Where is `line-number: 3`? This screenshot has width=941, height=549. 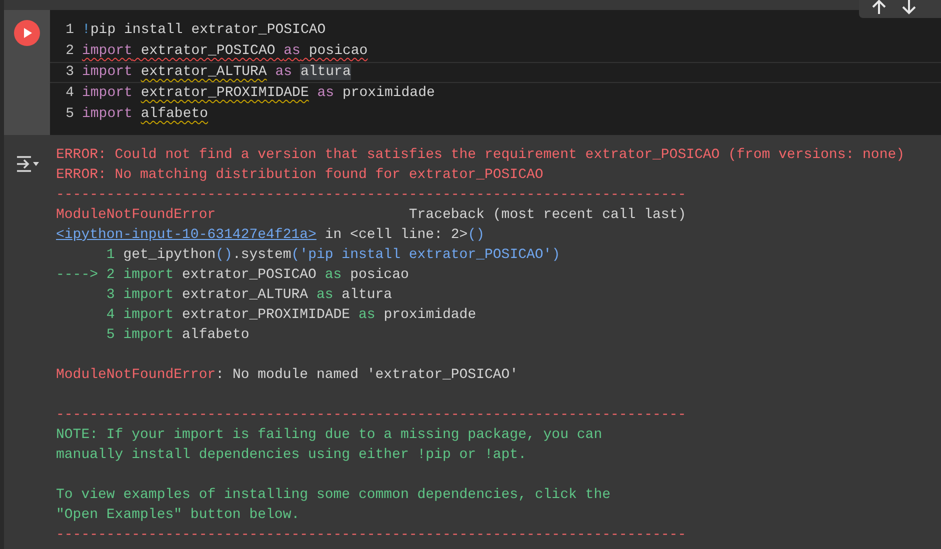 line-number: 3 is located at coordinates (69, 72).